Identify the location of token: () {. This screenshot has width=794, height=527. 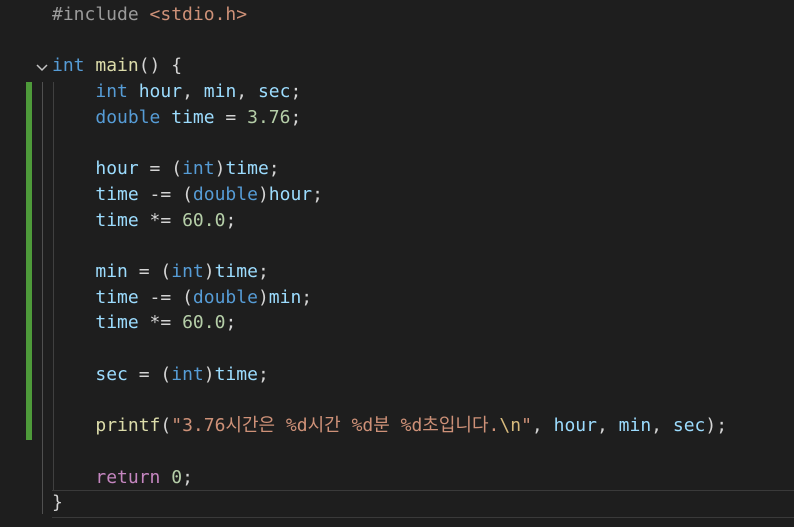
(160, 66).